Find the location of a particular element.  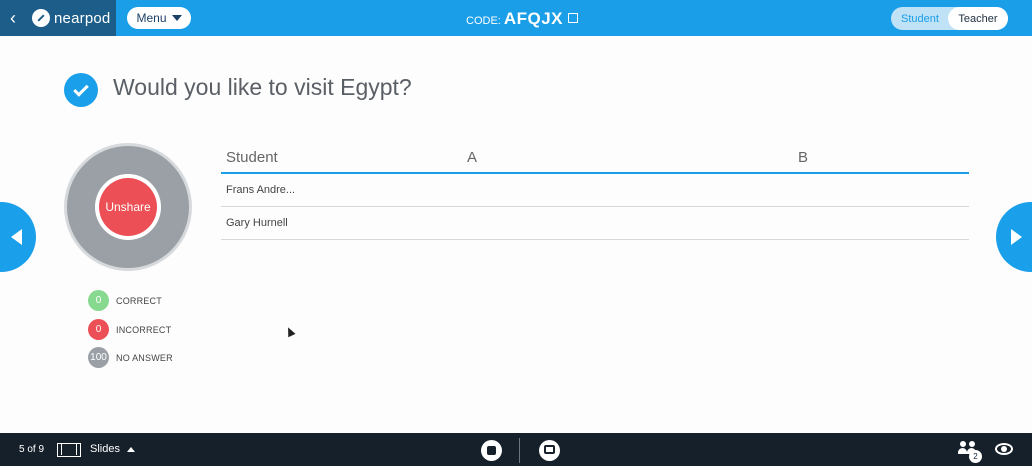

slides-icon is located at coordinates (69, 450).